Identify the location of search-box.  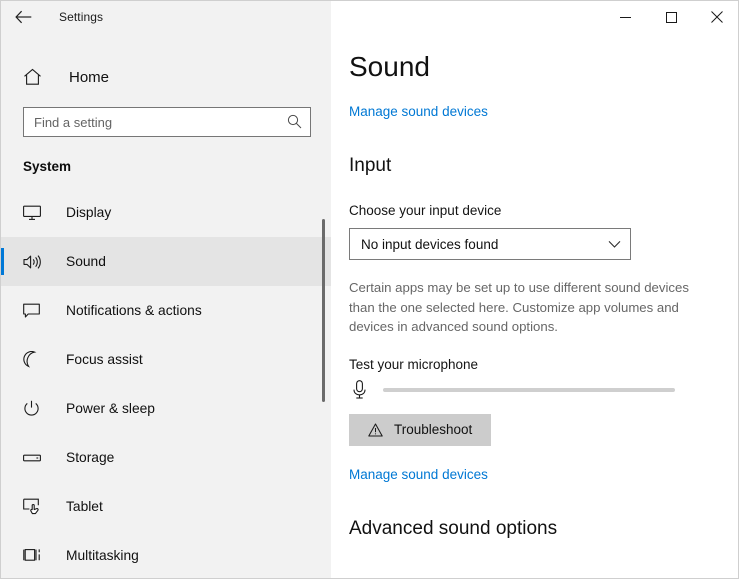
(167, 122).